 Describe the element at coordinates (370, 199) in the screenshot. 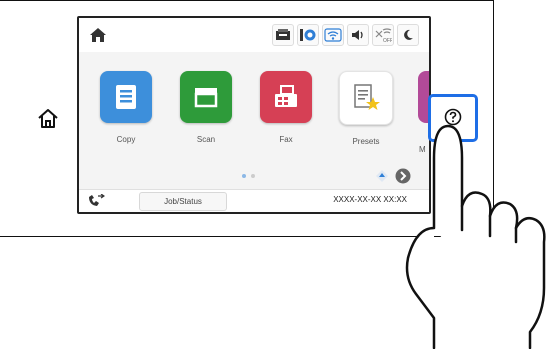

I see `date-time: XXXX-XX-XX XX:XX` at that location.